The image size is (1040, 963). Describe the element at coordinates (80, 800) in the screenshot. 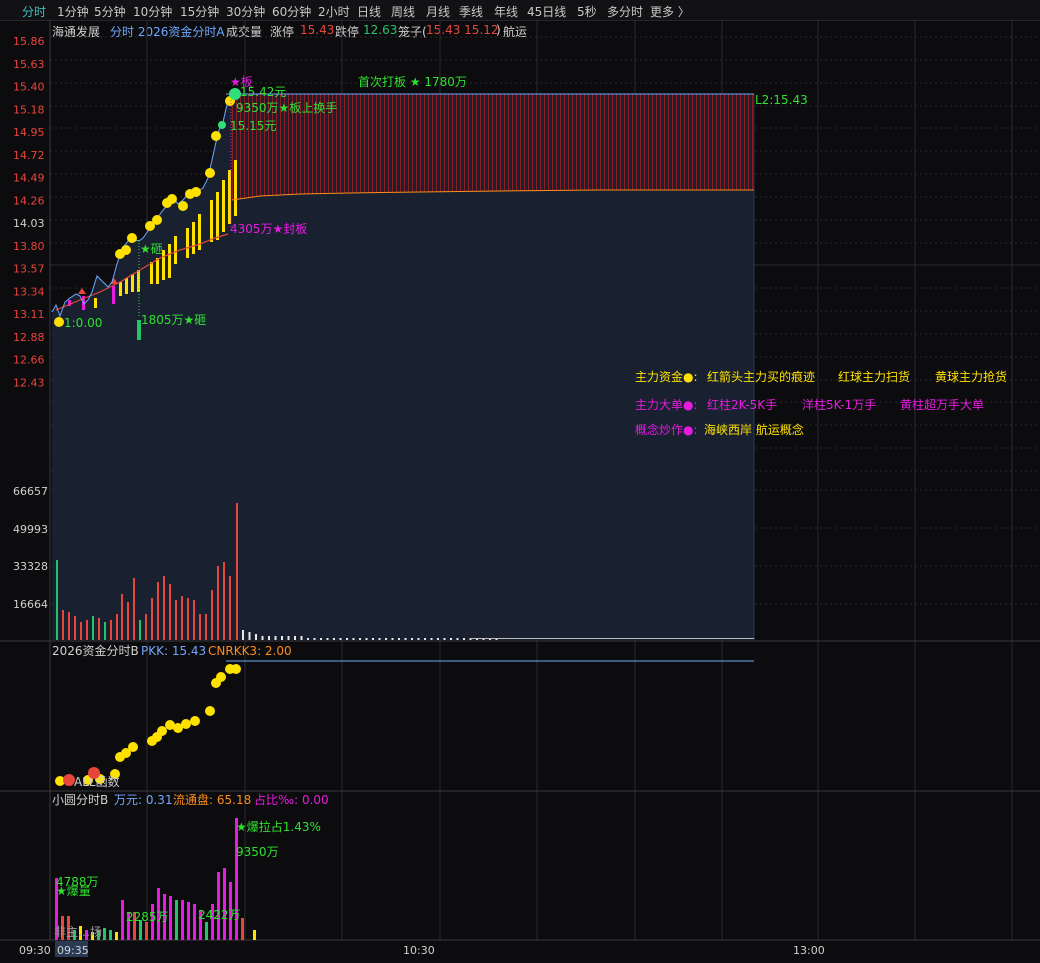

I see `panel3-name: 小圆分时B` at that location.